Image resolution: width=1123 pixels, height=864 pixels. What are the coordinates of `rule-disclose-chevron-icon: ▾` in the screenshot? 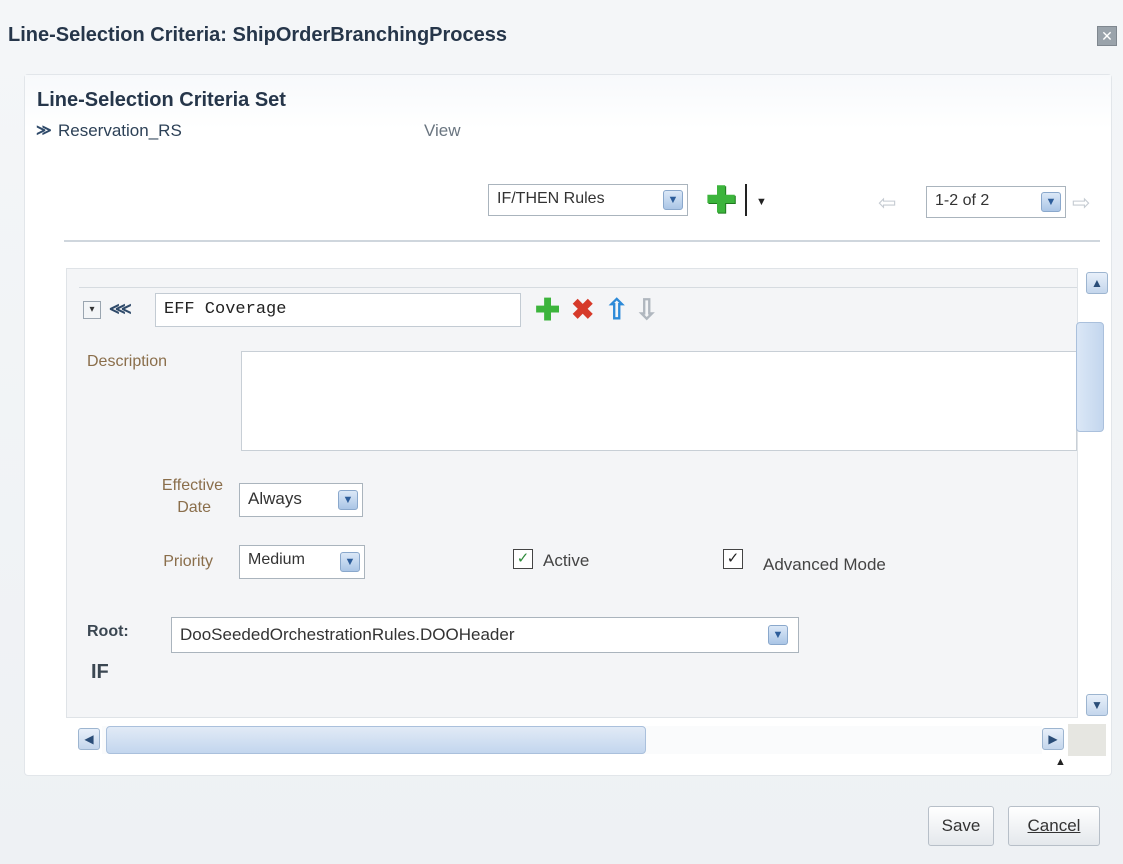 It's located at (92, 310).